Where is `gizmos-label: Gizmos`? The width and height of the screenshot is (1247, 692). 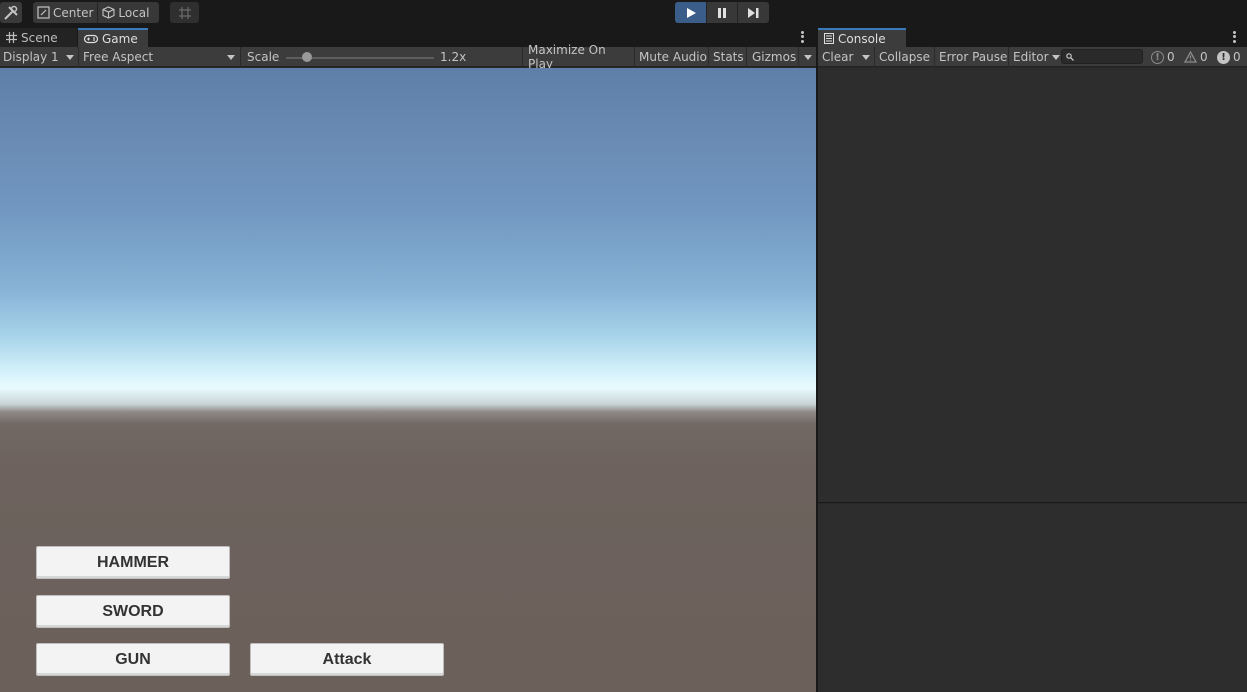
gizmos-label: Gizmos is located at coordinates (774, 57).